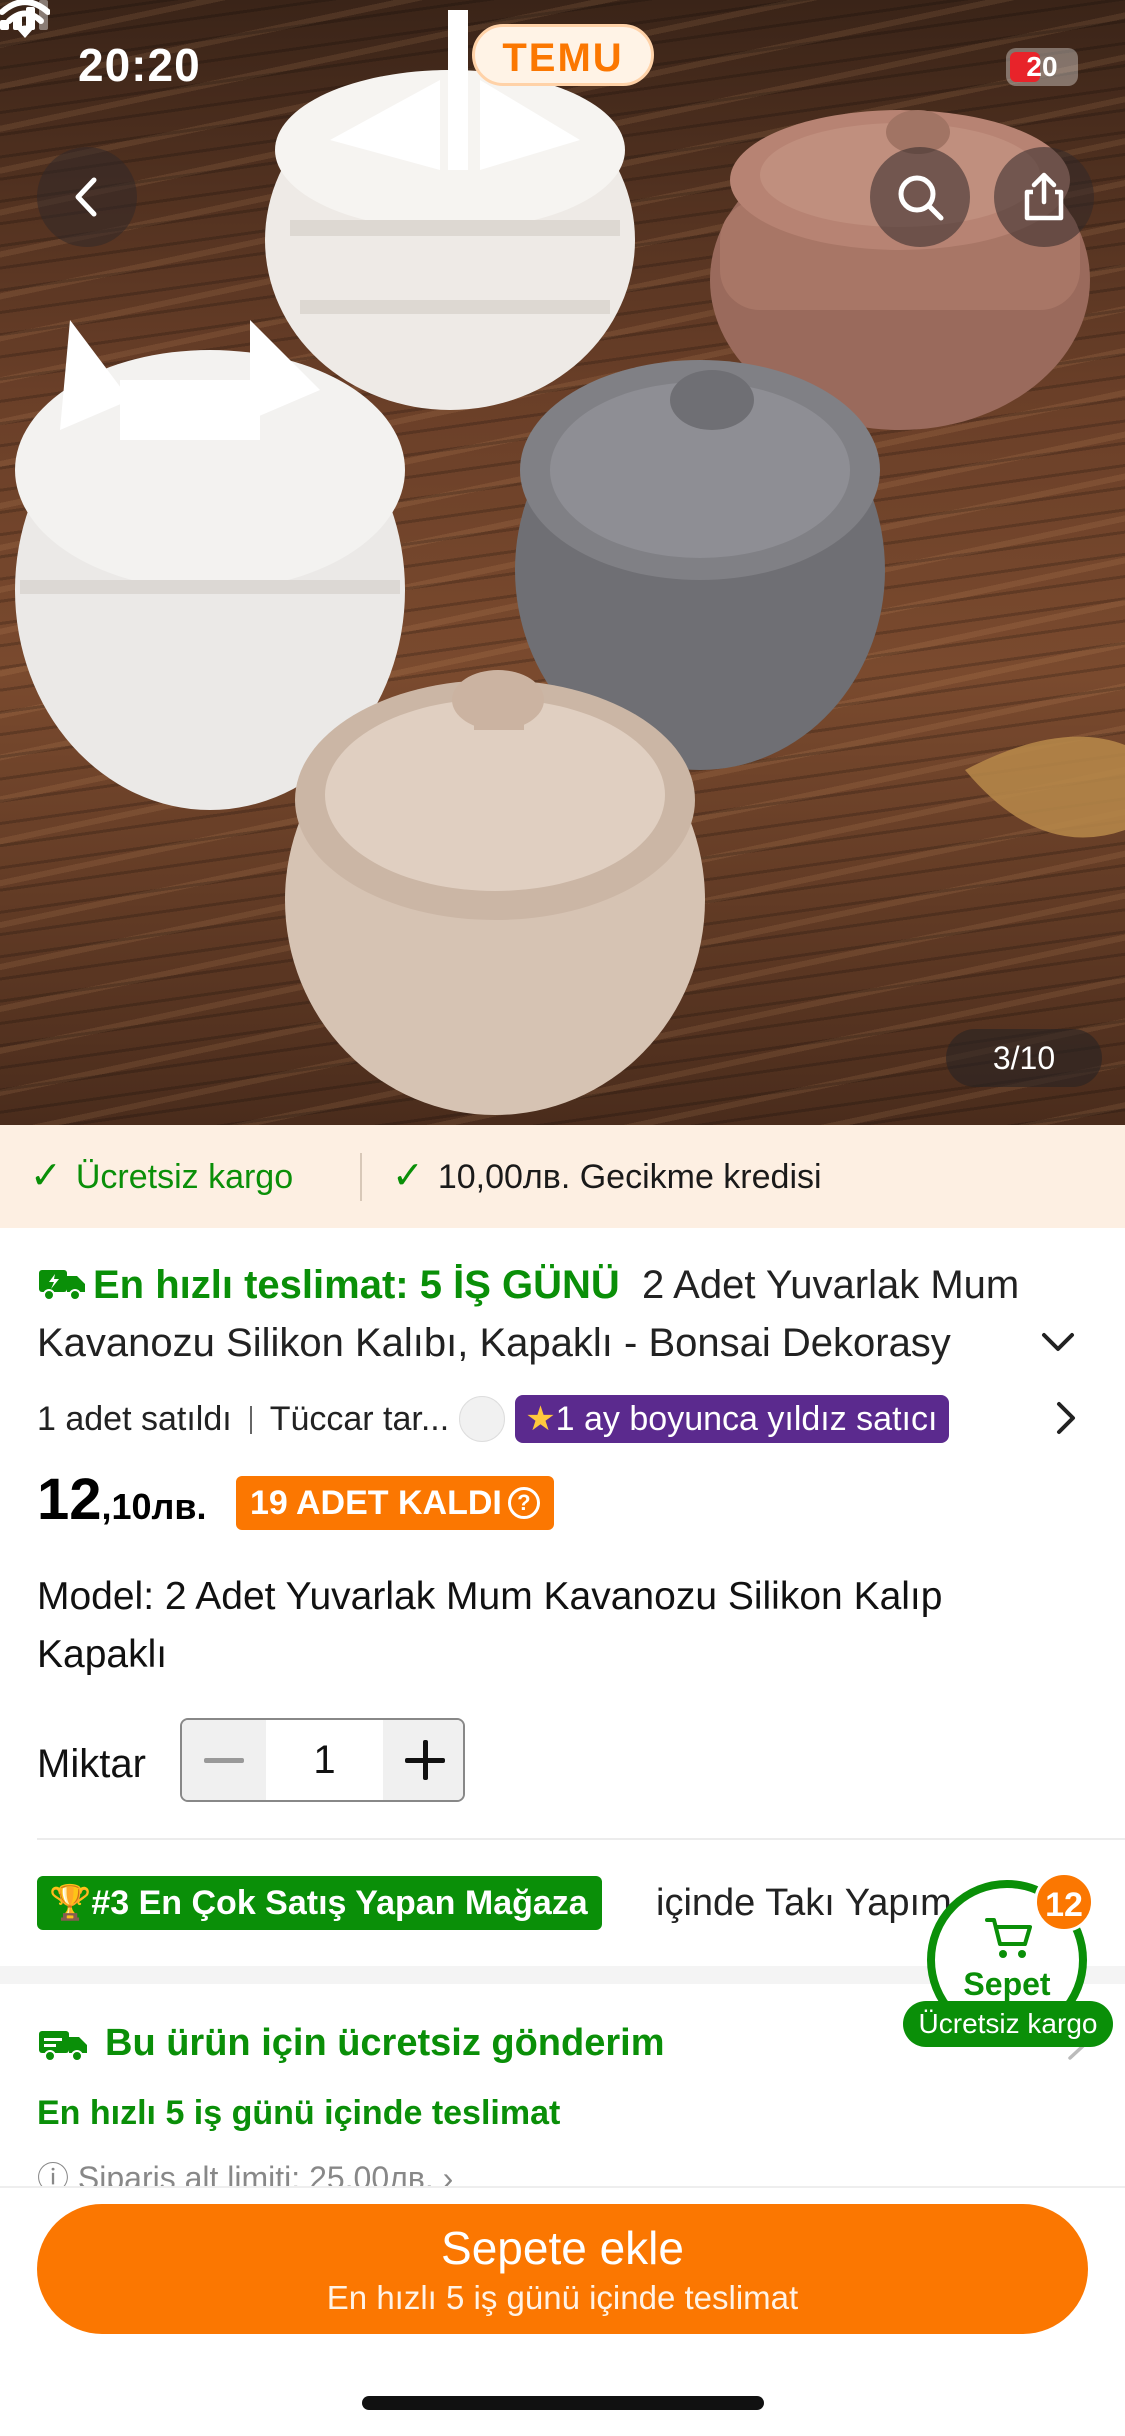 Image resolution: width=1125 pixels, height=2436 pixels. Describe the element at coordinates (224, 1760) in the screenshot. I see `decrease-quantity-button` at that location.